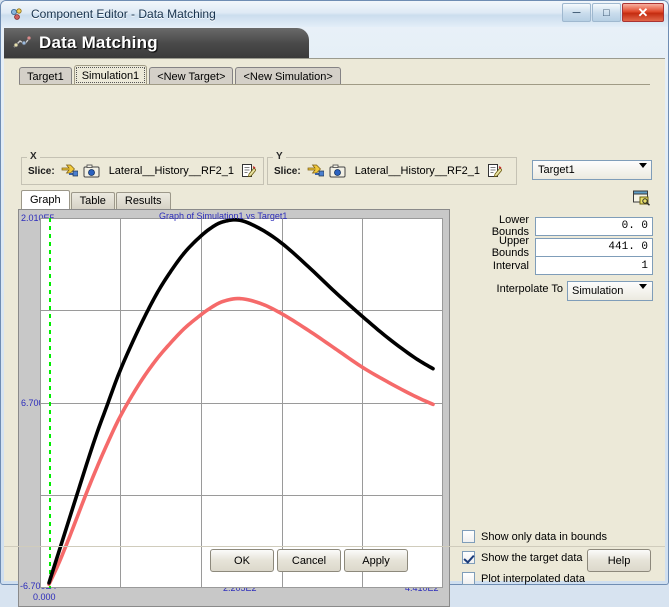  I want to click on button-label: Cancel, so click(309, 560).